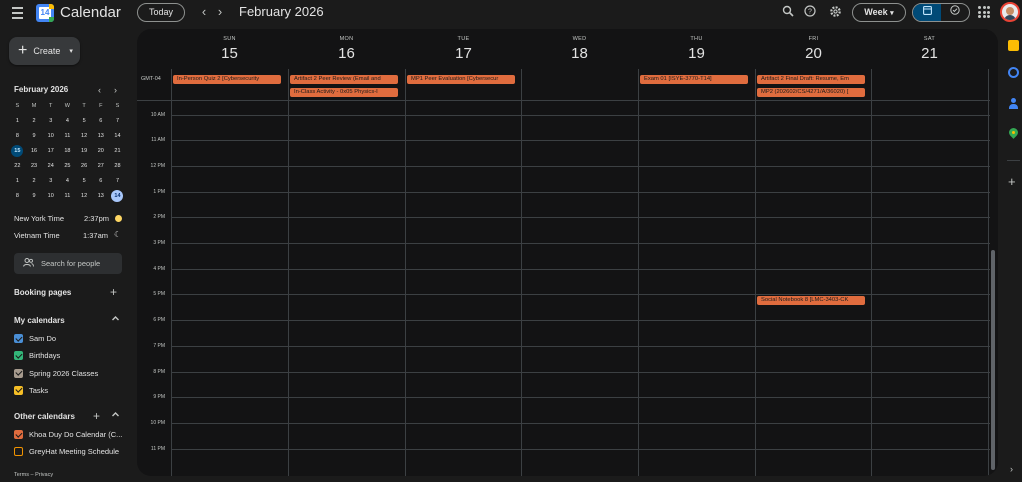  Describe the element at coordinates (56, 373) in the screenshot. I see `calendar-list-item: Spring 2026 Classes` at that location.